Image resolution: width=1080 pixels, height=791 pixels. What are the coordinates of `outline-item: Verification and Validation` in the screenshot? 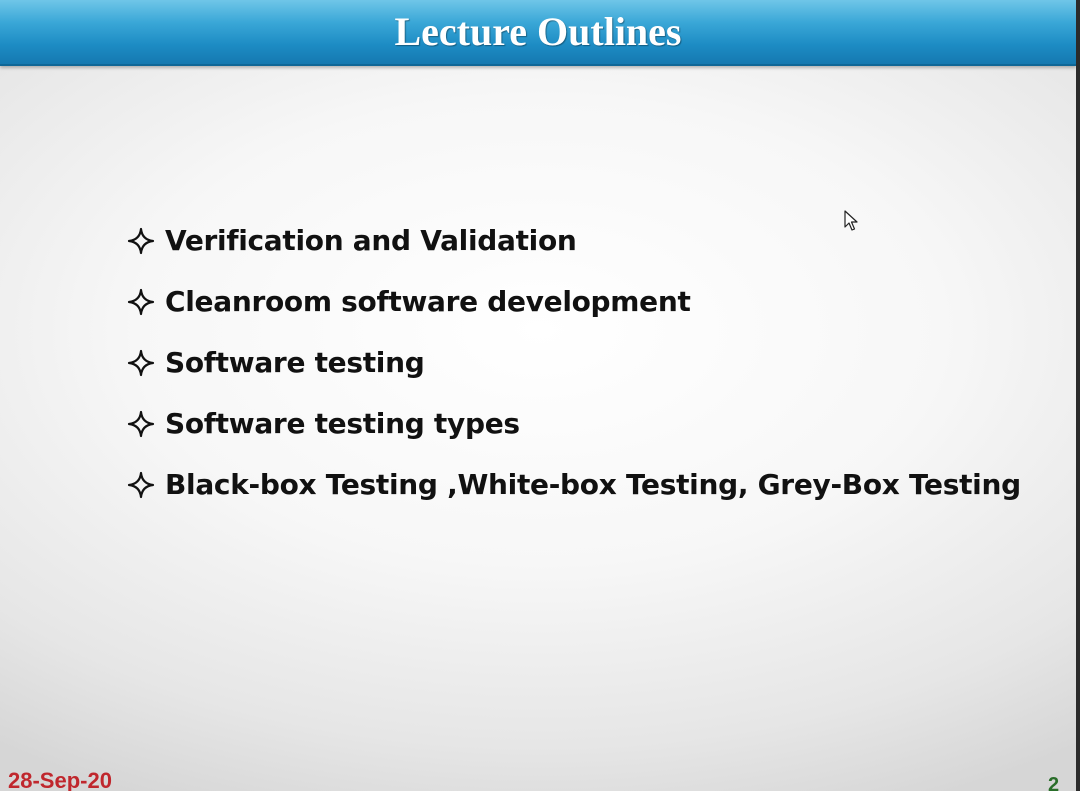 It's located at (574, 240).